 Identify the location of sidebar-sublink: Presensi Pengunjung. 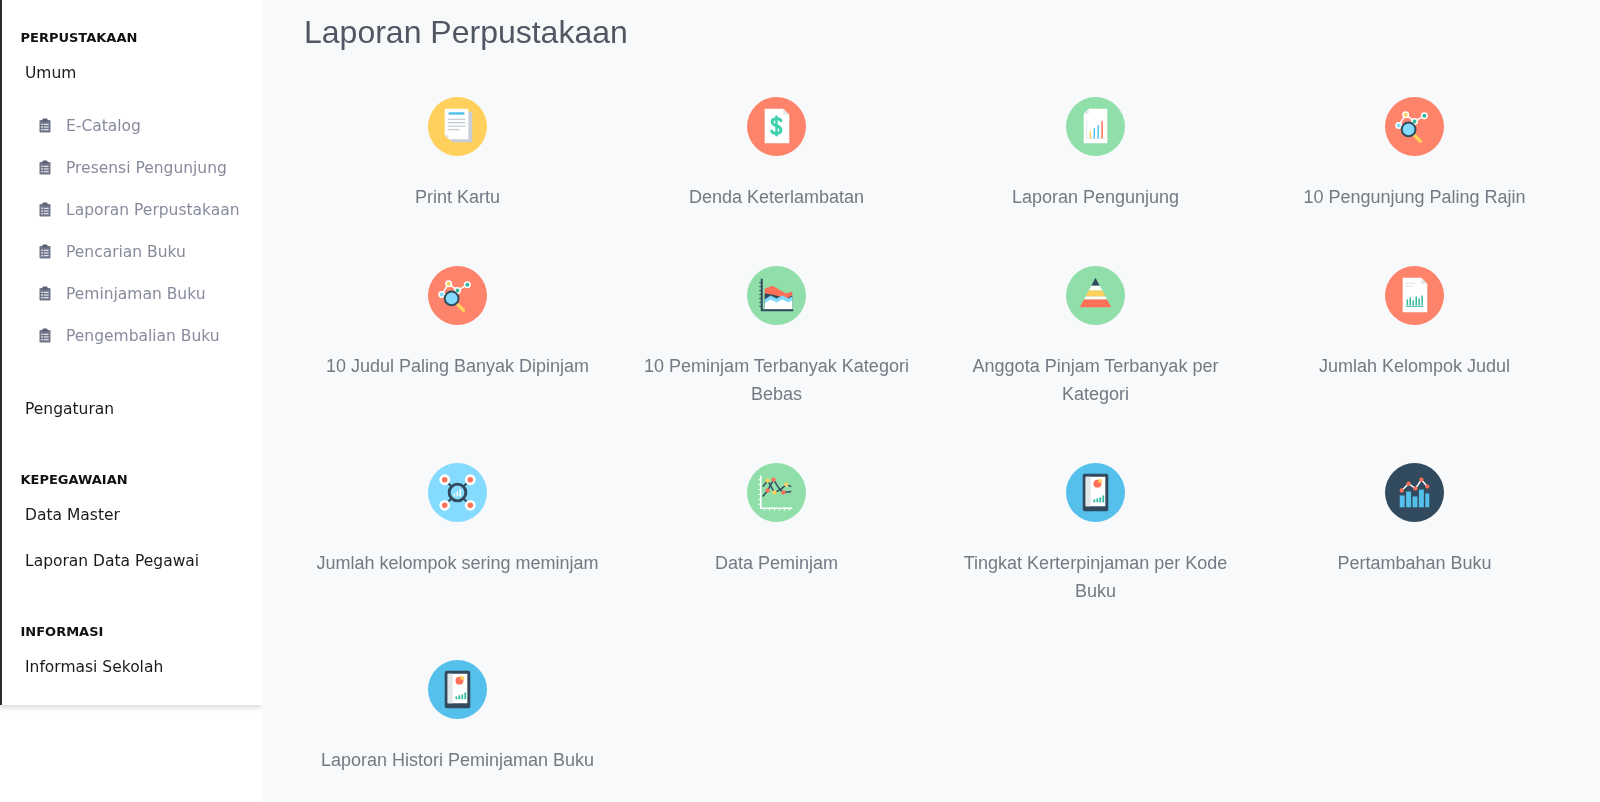
(133, 167).